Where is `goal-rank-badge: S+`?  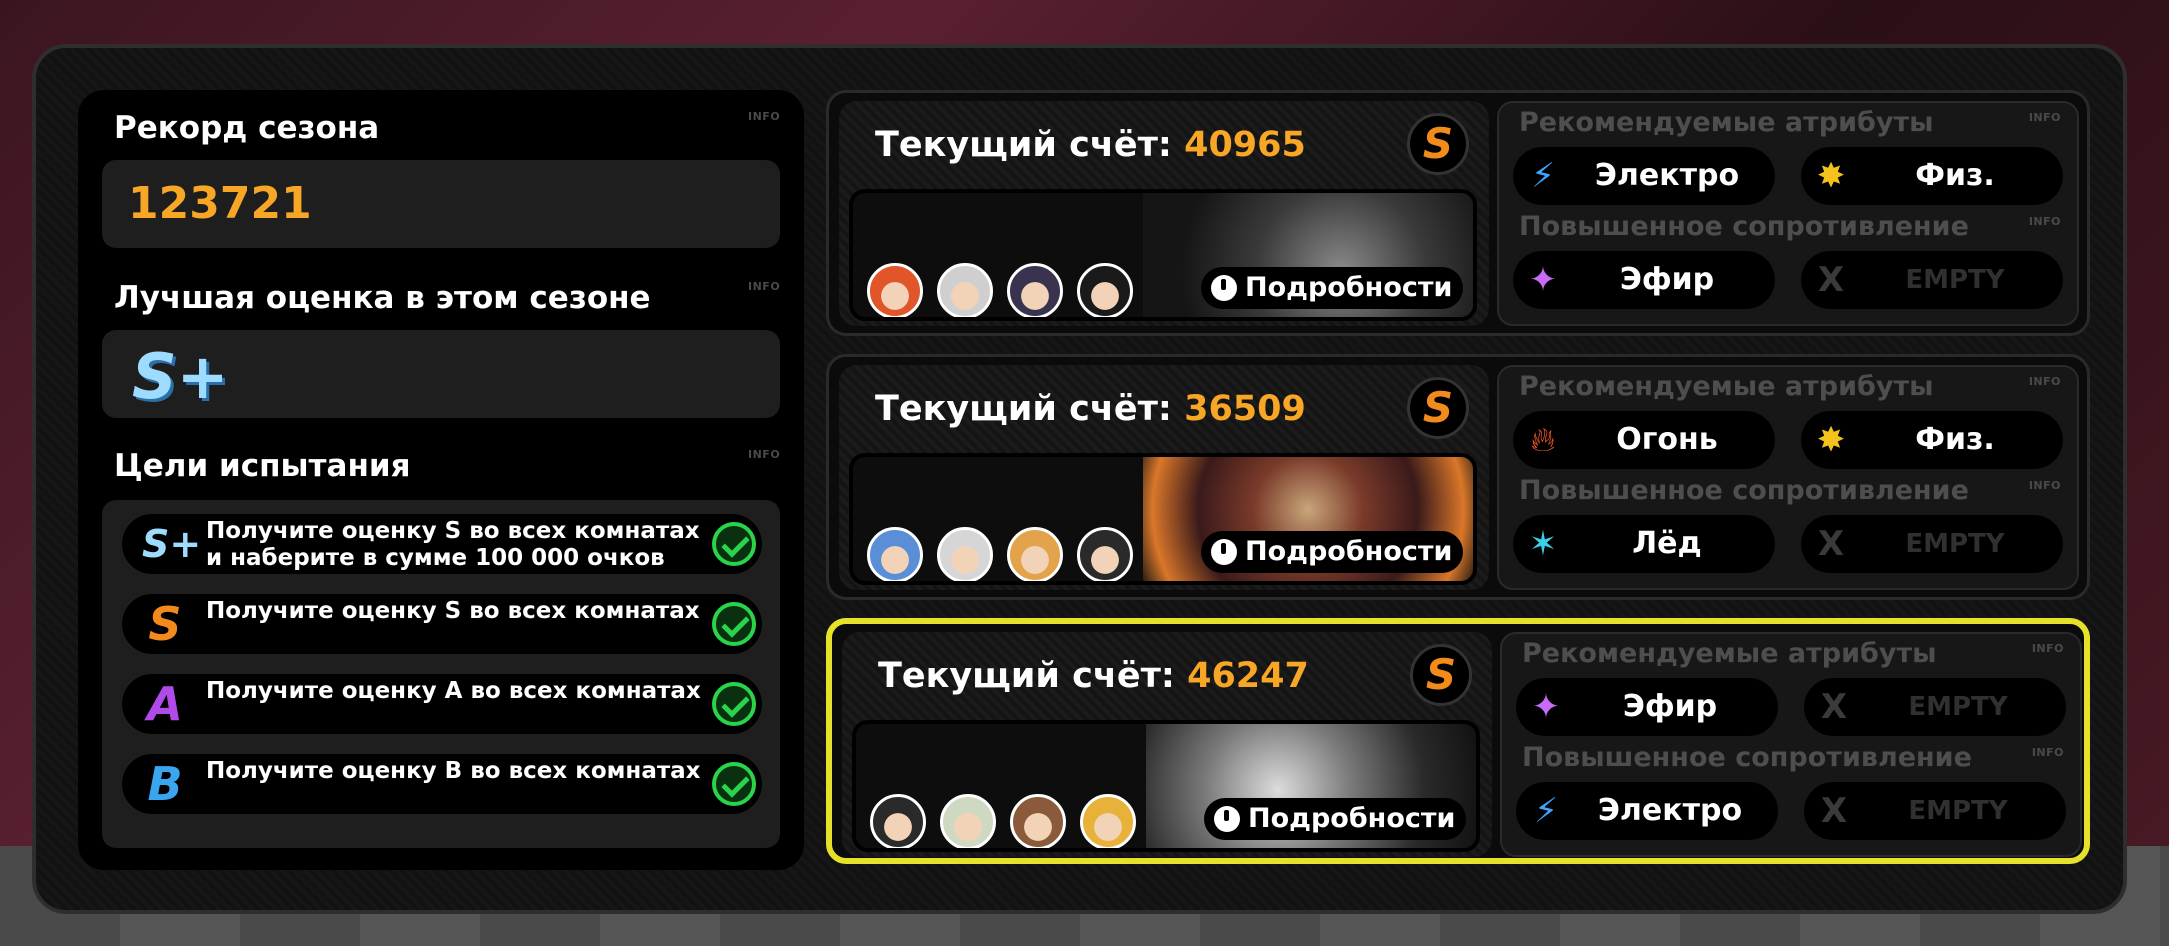 goal-rank-badge: S+ is located at coordinates (172, 544).